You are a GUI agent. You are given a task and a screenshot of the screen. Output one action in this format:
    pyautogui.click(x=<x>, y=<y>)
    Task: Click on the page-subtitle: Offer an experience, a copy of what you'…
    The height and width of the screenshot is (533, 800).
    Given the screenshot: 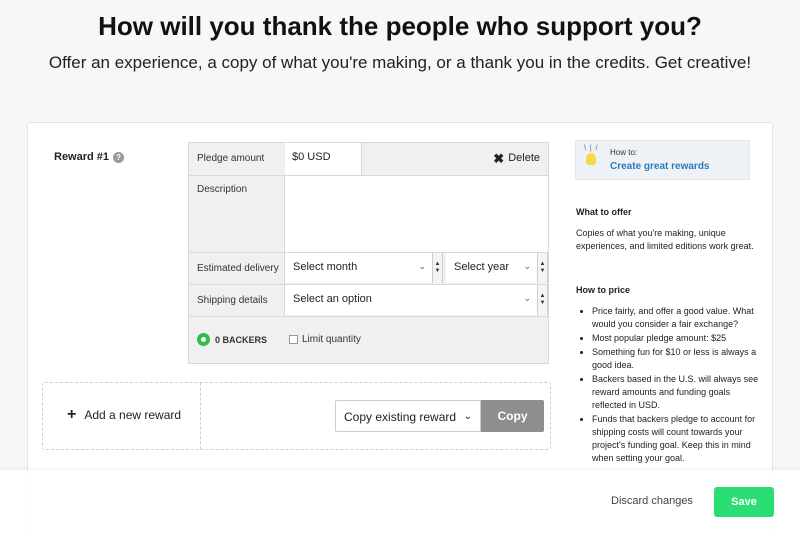 What is the action you would take?
    pyautogui.click(x=400, y=62)
    